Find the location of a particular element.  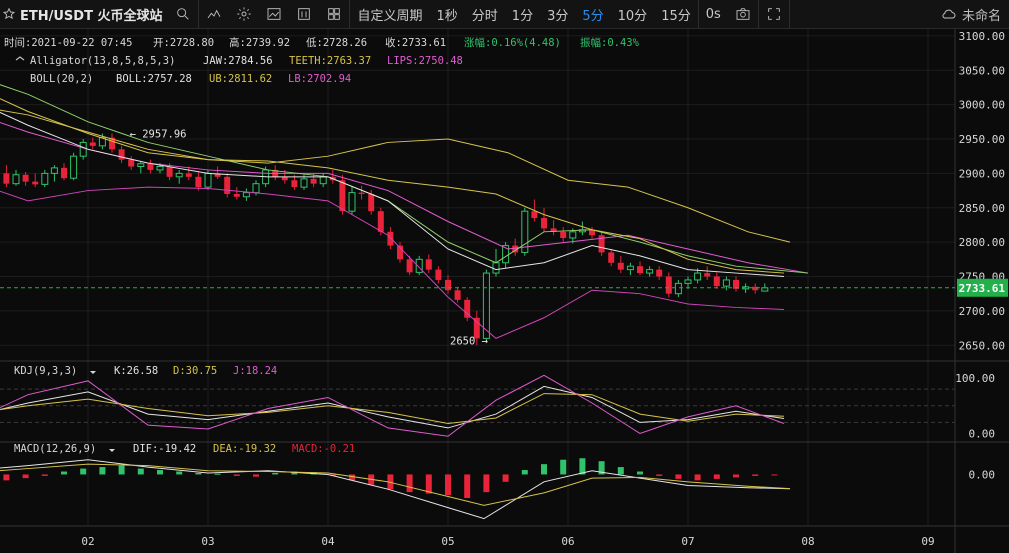

macd-label: MACD(12,26,9) is located at coordinates (55, 449).